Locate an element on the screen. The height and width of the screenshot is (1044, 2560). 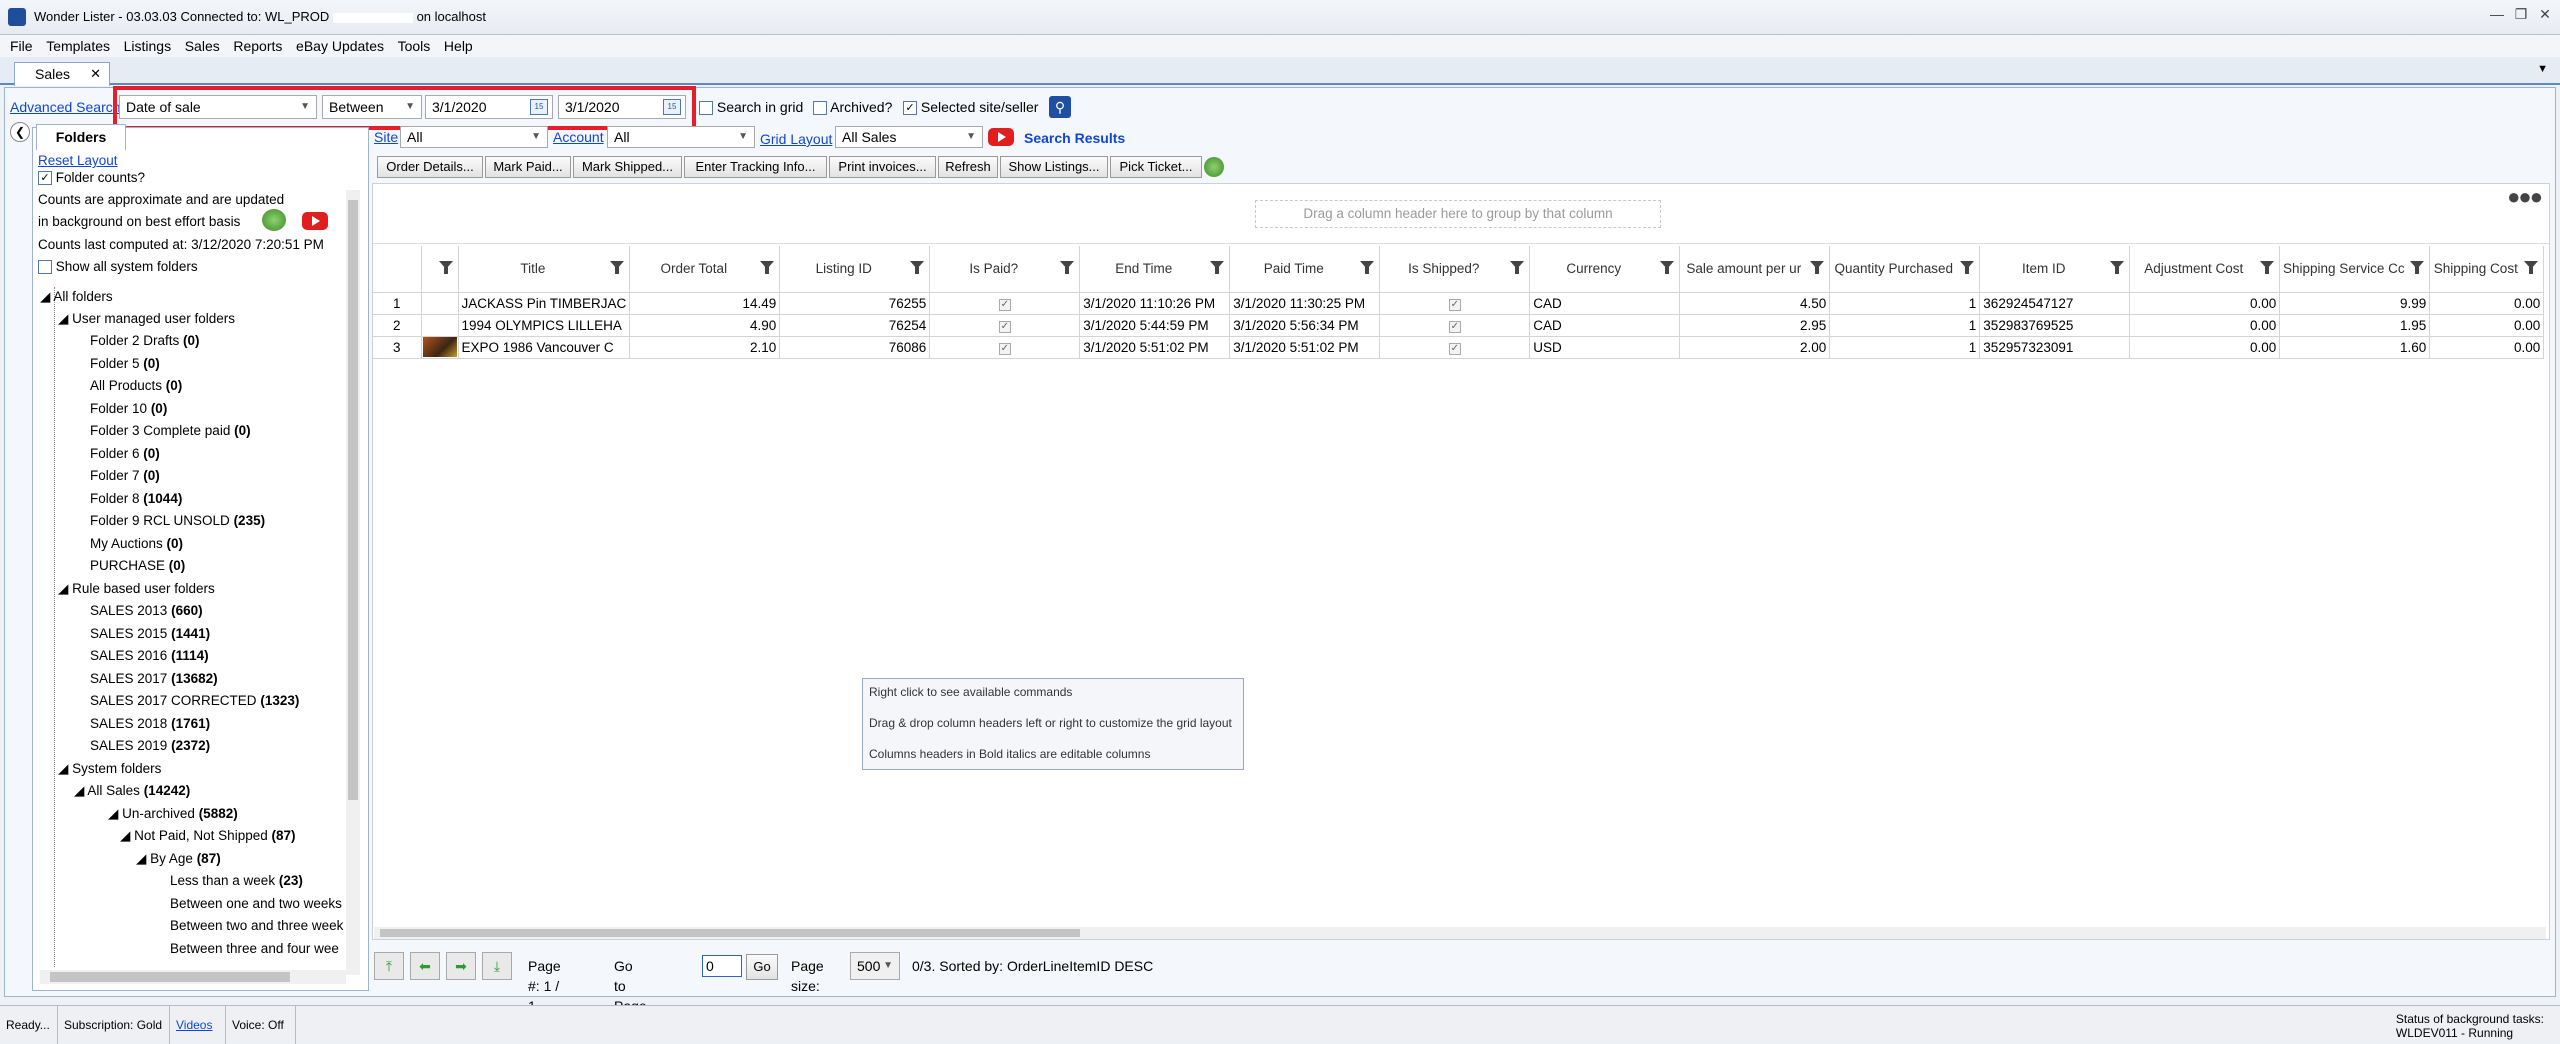
show-system-folders-checkbox is located at coordinates (45, 267).